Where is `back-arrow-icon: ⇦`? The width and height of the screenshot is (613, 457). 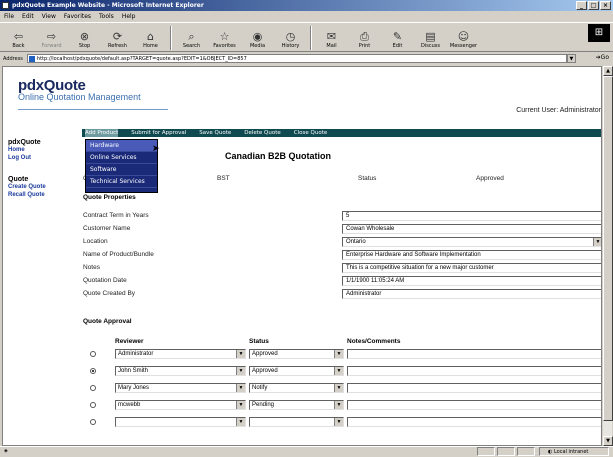
back-arrow-icon: ⇦ is located at coordinates (18, 36).